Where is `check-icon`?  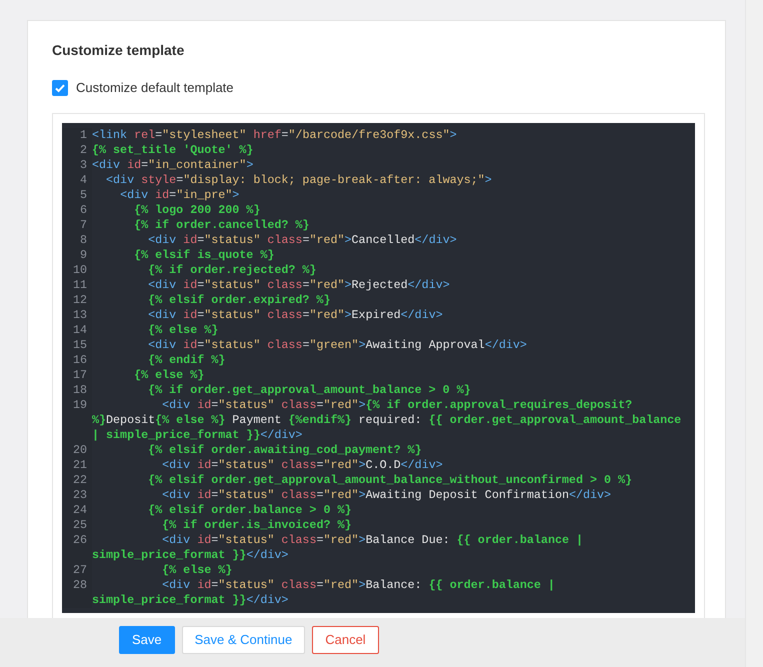
check-icon is located at coordinates (60, 88).